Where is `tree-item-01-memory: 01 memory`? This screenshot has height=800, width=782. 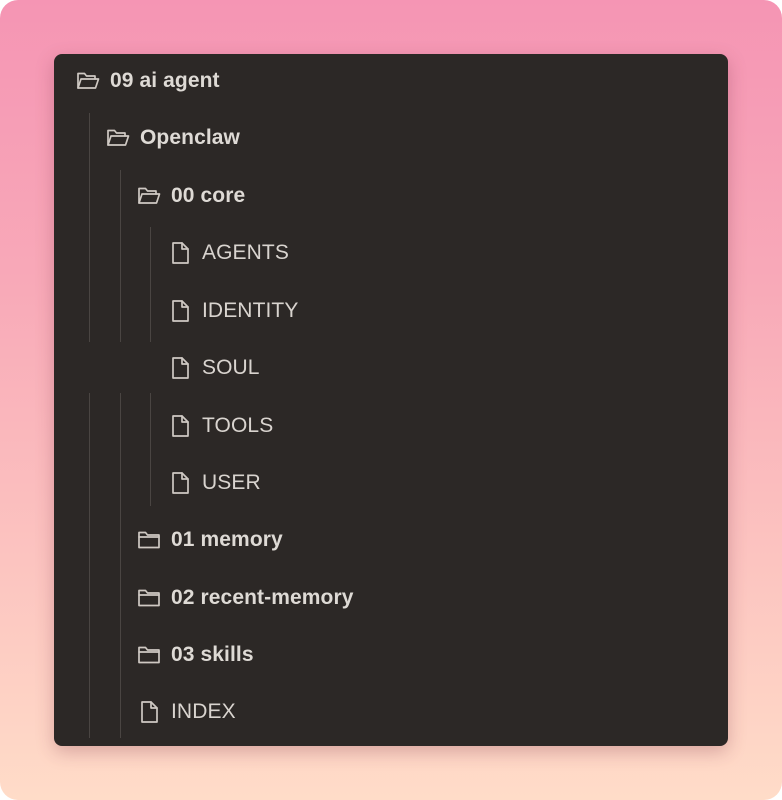
tree-item-01-memory: 01 memory is located at coordinates (391, 540).